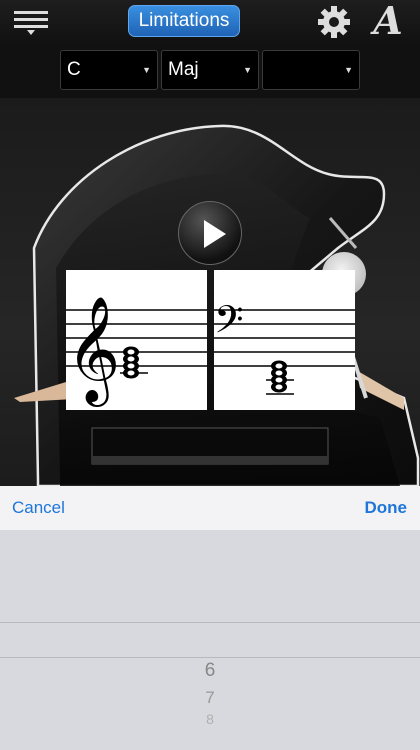 The height and width of the screenshot is (750, 420). I want to click on done-button: Done, so click(386, 508).